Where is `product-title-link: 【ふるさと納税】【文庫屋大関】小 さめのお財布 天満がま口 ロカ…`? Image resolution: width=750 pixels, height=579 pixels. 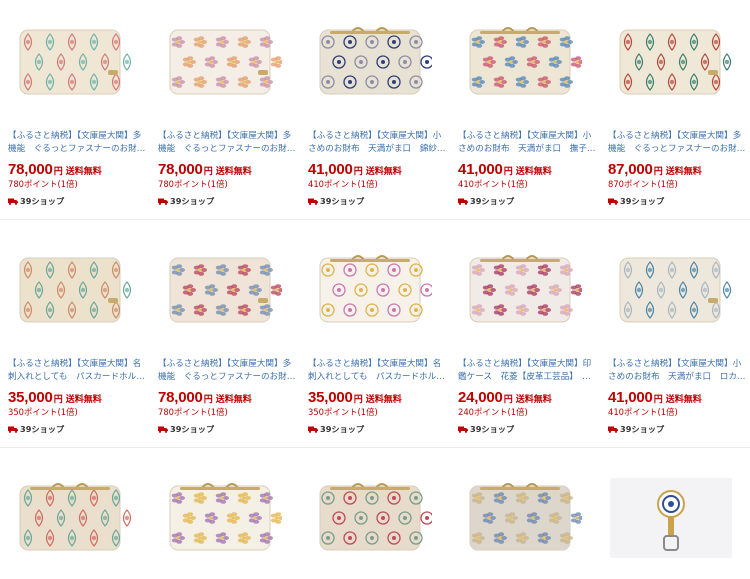 product-title-link: 【ふるさと納税】【文庫屋大関】小 さめのお財布 天満がま口 ロカ… is located at coordinates (678, 370).